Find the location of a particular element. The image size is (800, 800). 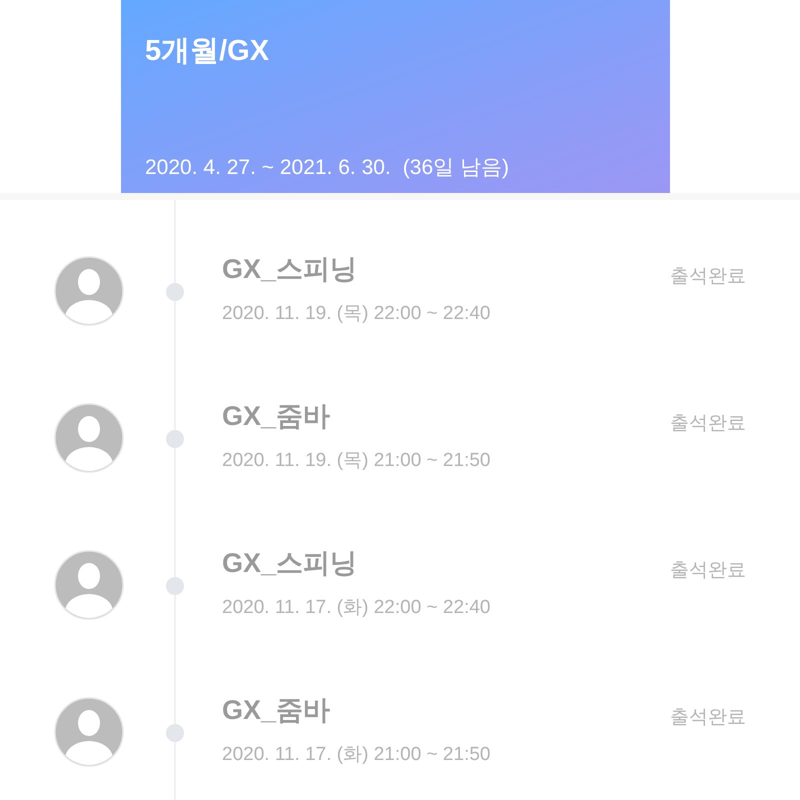

class-datetime: 2020. 11. 17. (화) 22:00 ~ 22:40 is located at coordinates (357, 608).